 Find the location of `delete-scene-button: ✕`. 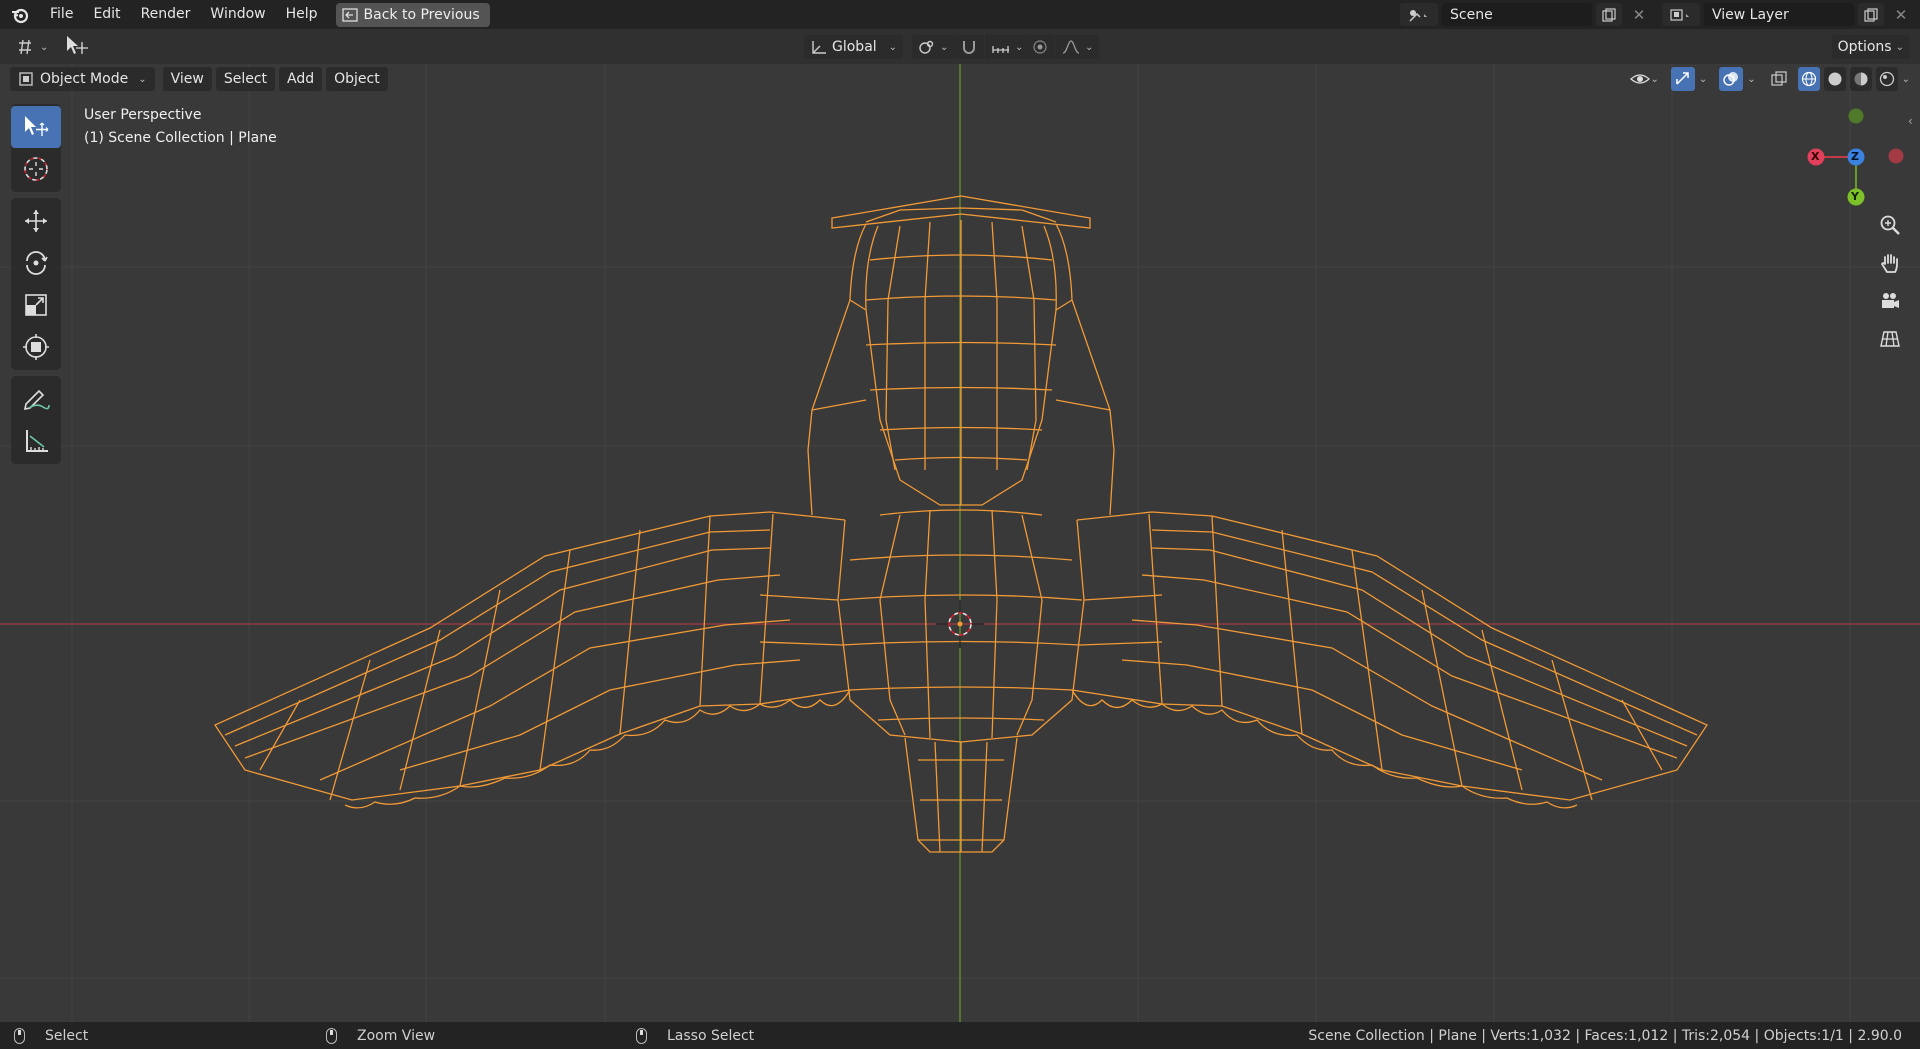

delete-scene-button: ✕ is located at coordinates (1639, 14).